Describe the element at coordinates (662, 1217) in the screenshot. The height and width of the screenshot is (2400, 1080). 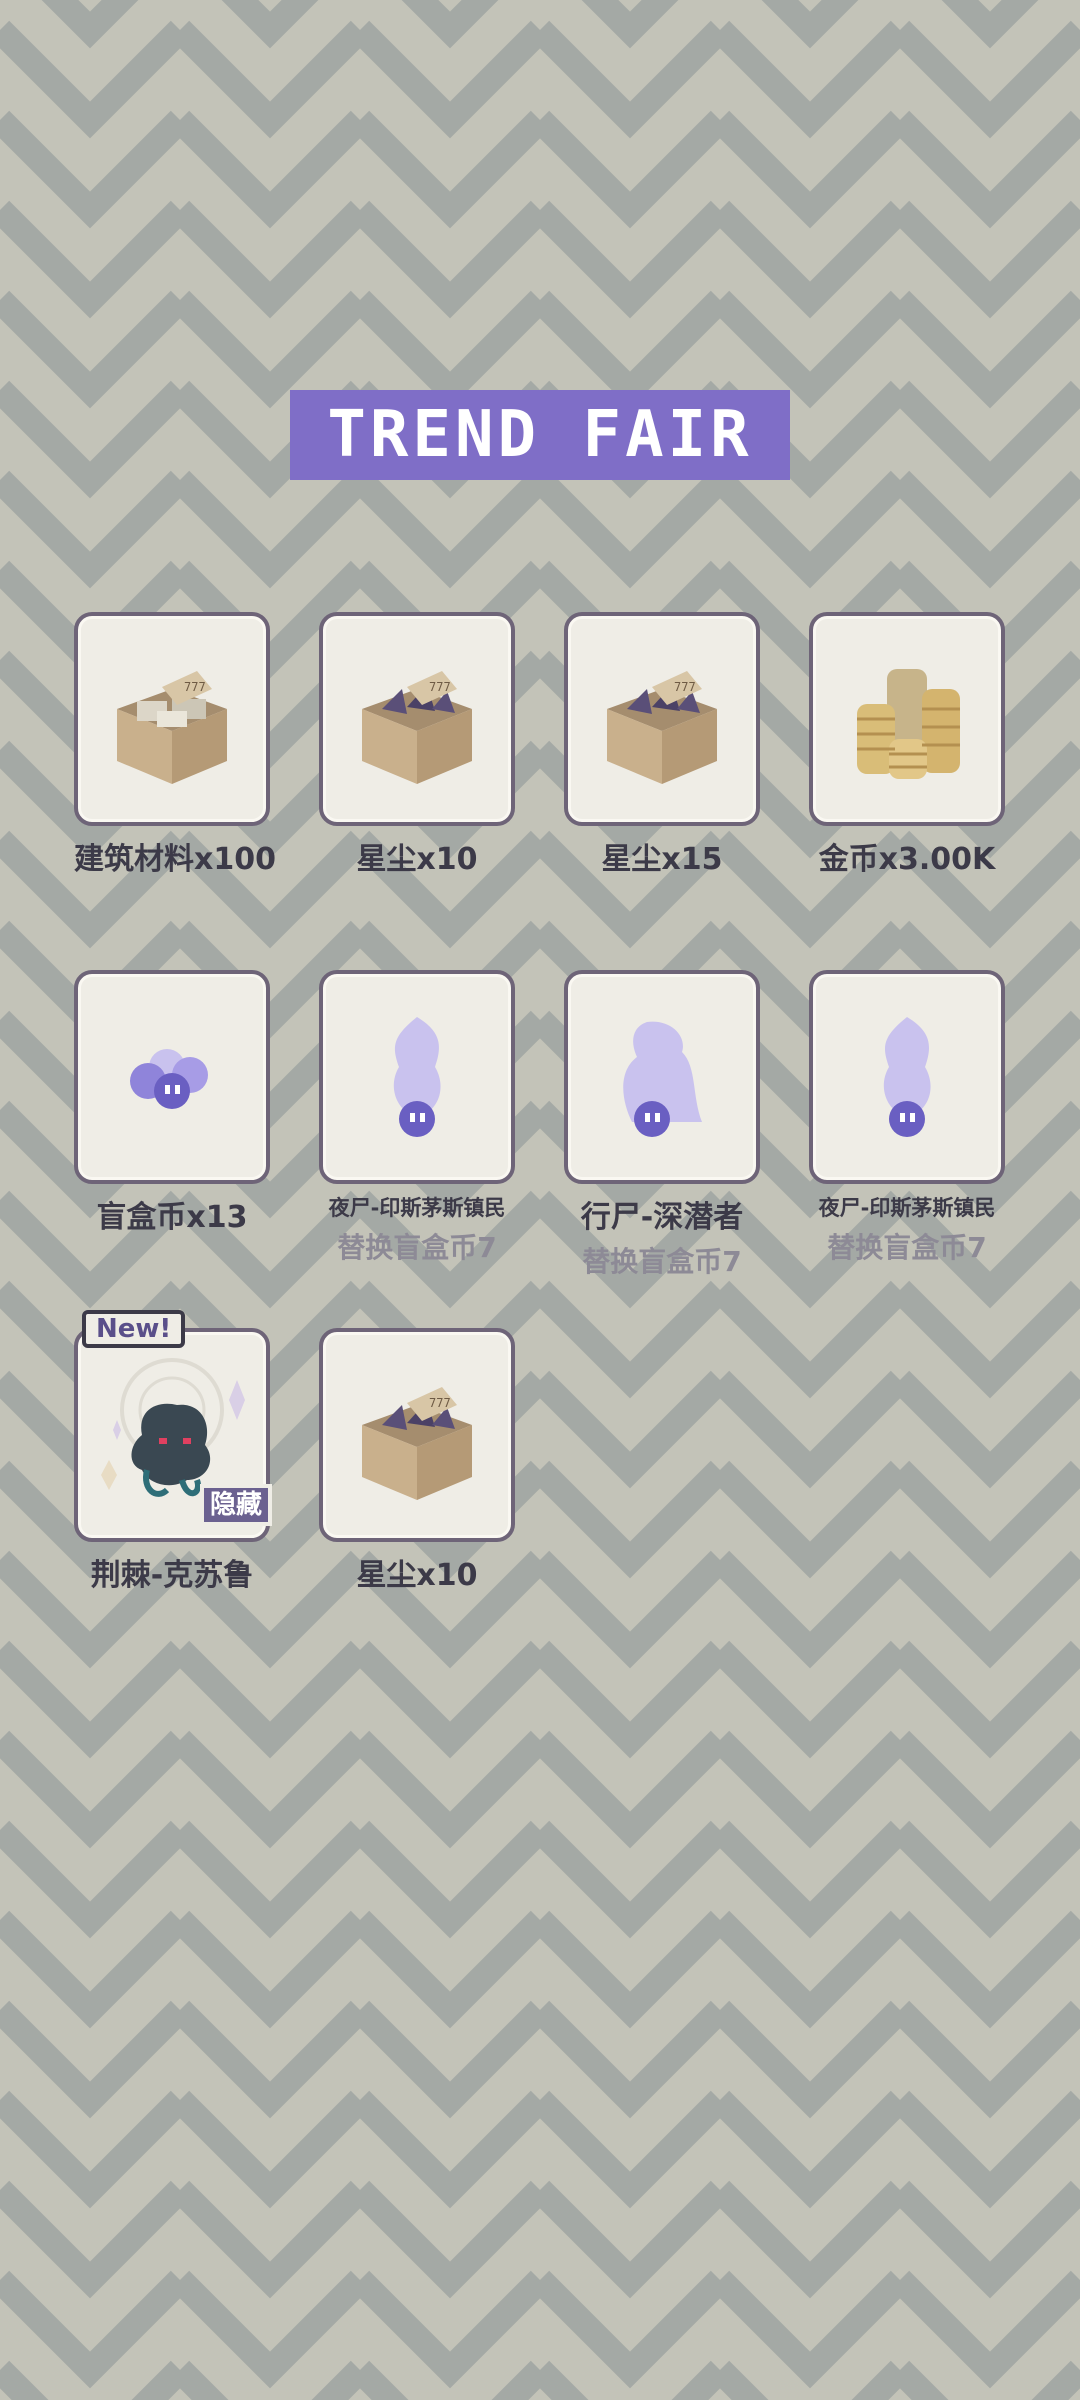
I see `item-label: 行尸-深潜者` at that location.